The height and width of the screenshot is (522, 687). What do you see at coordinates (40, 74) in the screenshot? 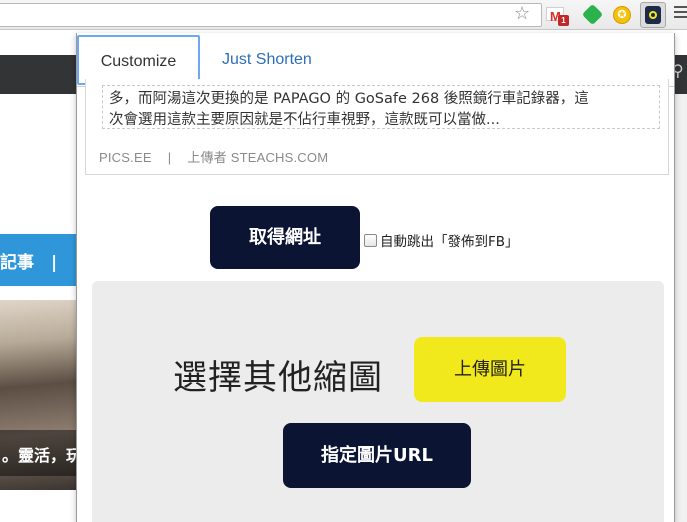
I see `background-dark-nav` at bounding box center [40, 74].